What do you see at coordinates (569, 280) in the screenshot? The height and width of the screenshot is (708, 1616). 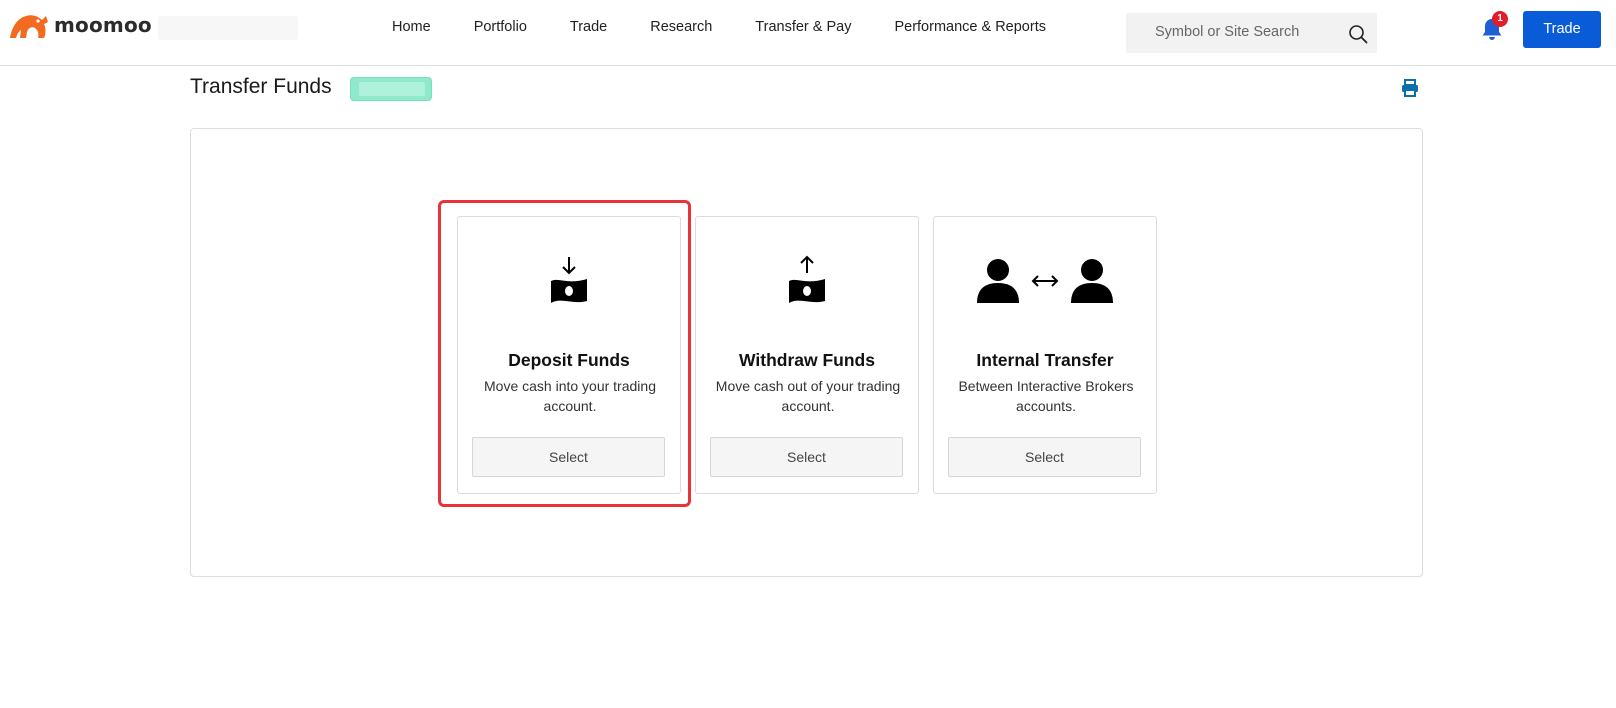 I see `deposit-cash-icon` at bounding box center [569, 280].